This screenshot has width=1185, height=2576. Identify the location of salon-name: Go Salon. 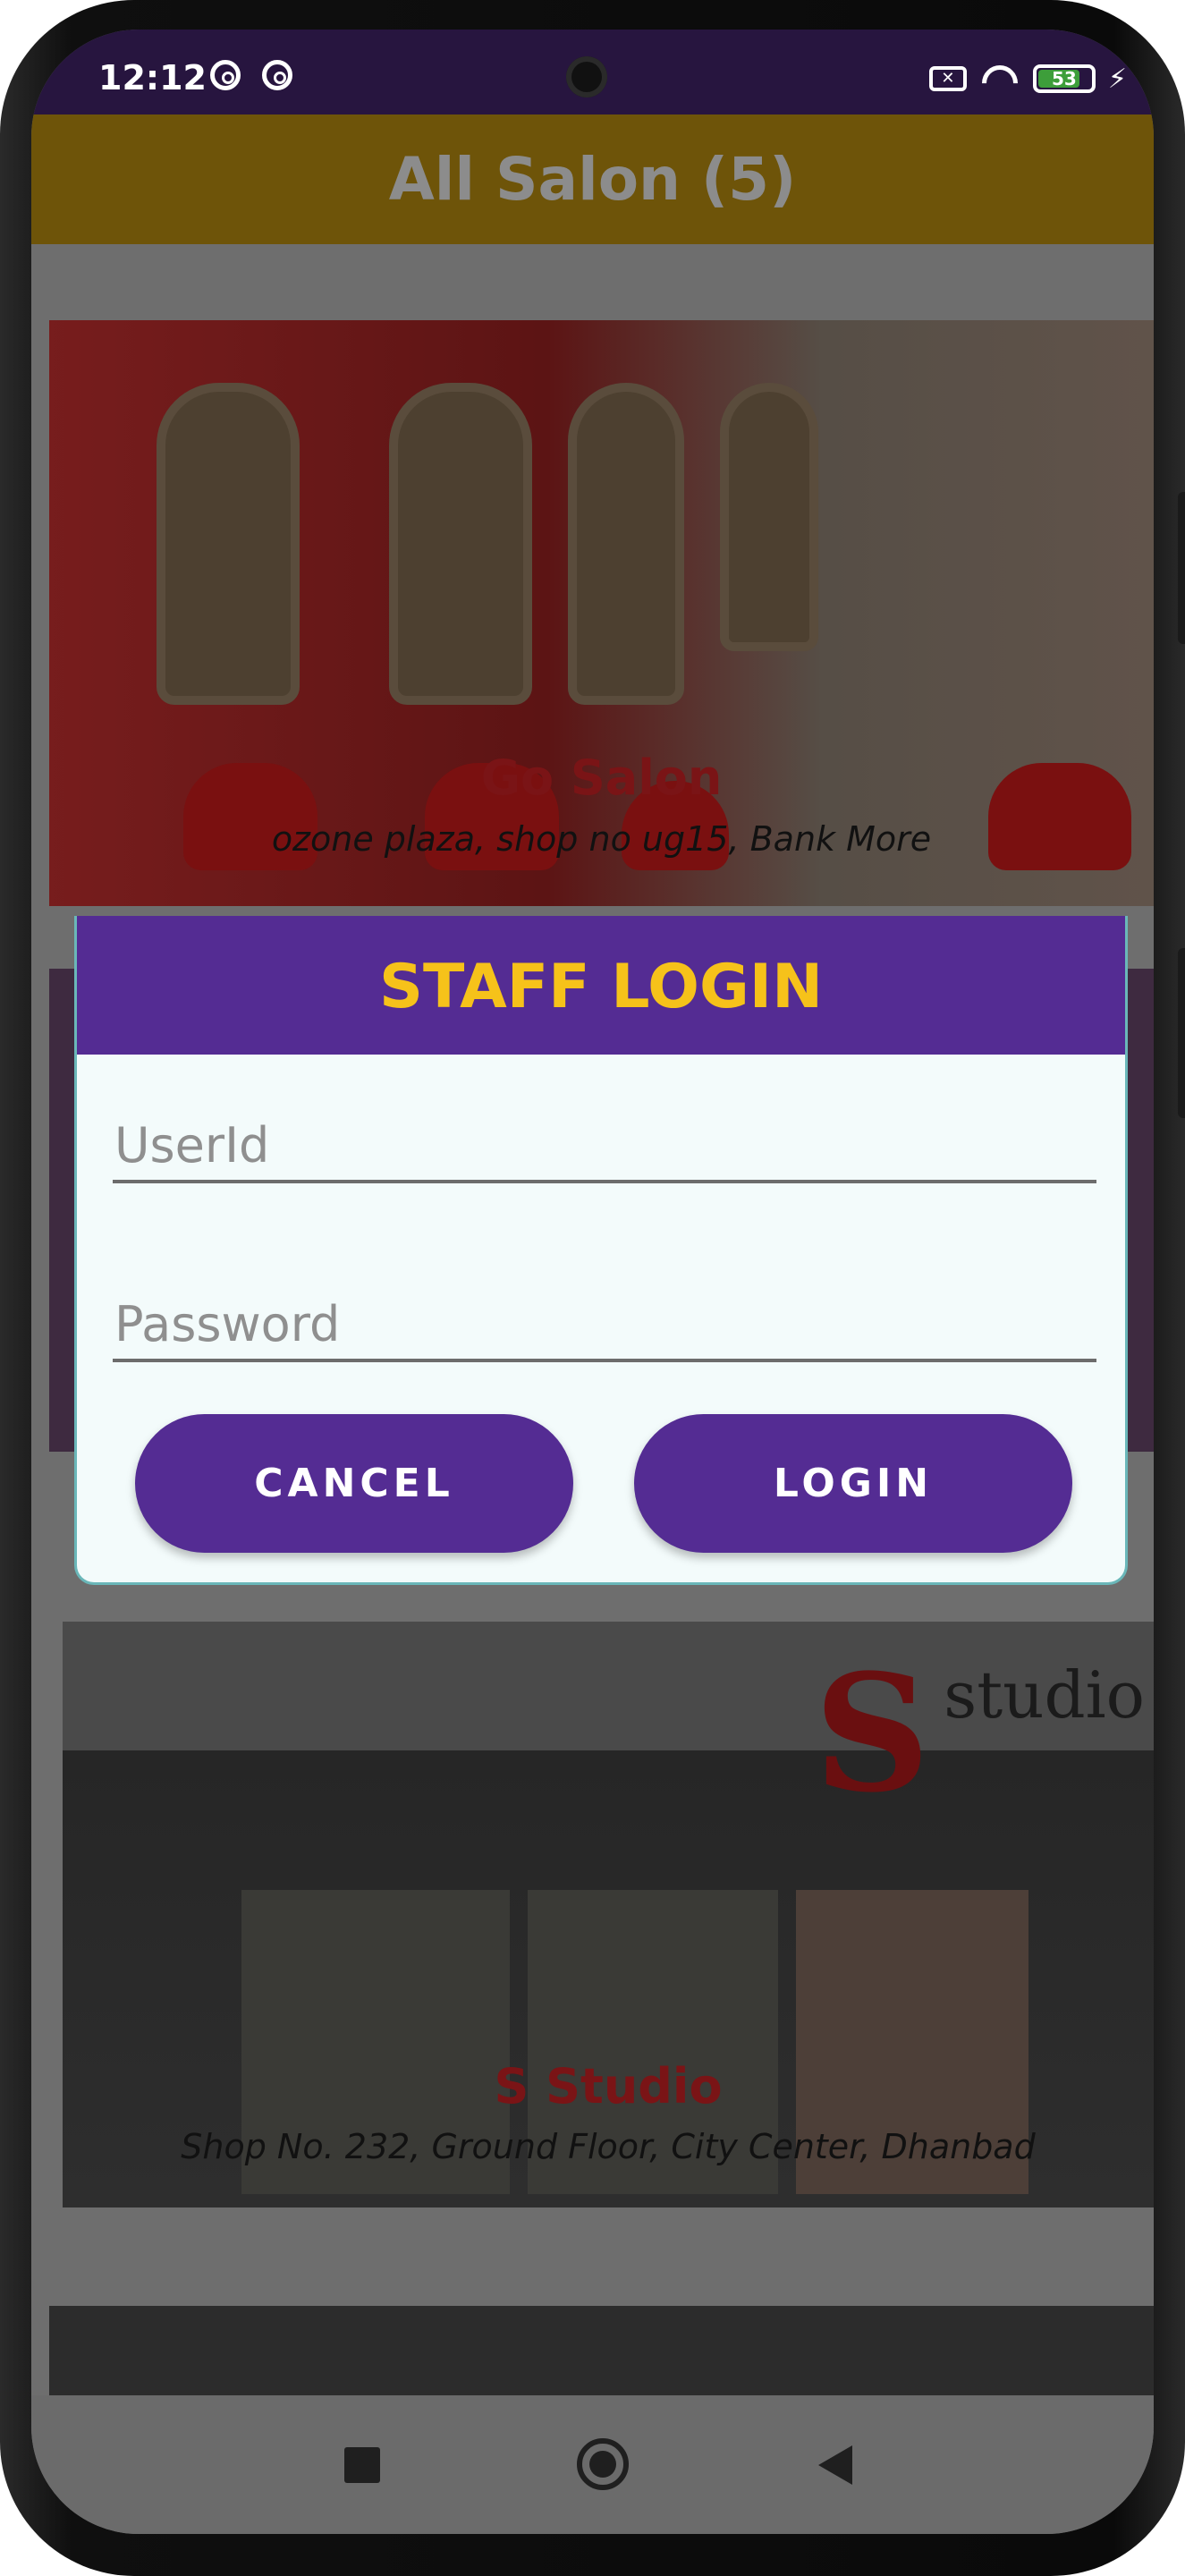
(601, 778).